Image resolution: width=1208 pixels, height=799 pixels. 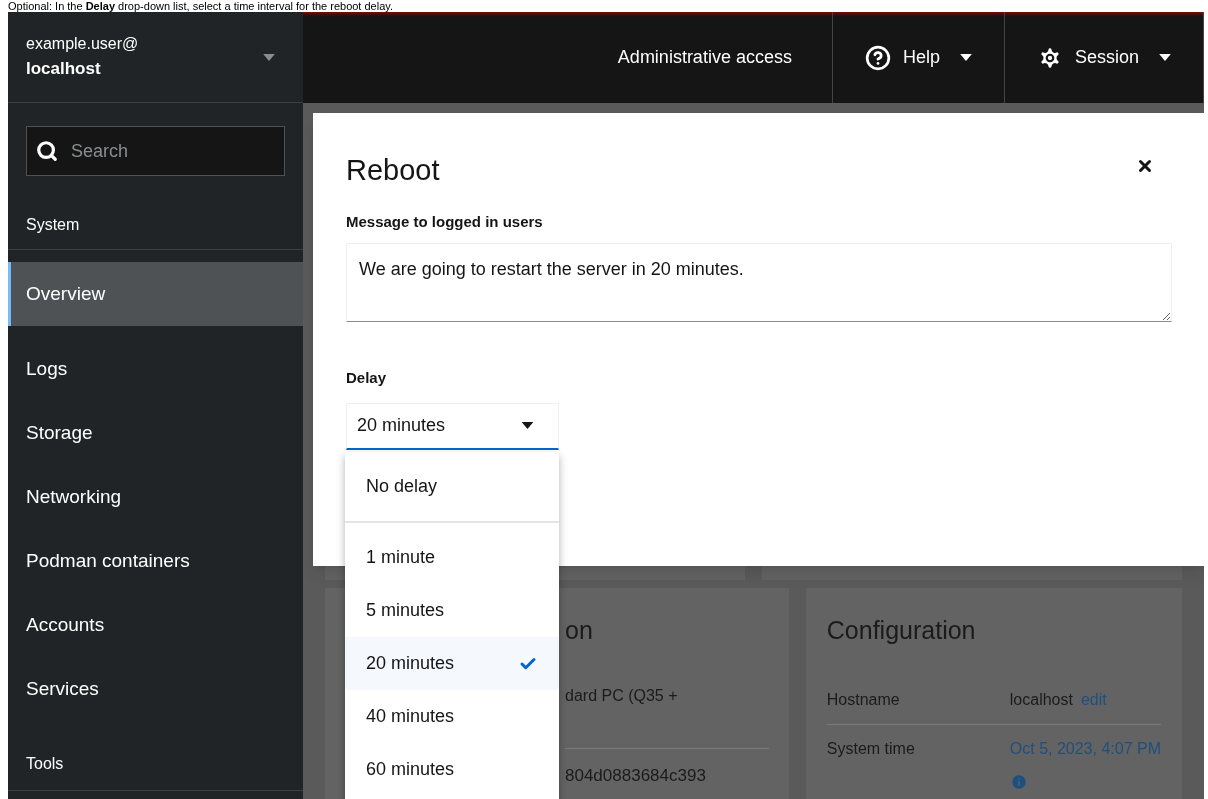 What do you see at coordinates (155, 369) in the screenshot?
I see `nav-item: Logs` at bounding box center [155, 369].